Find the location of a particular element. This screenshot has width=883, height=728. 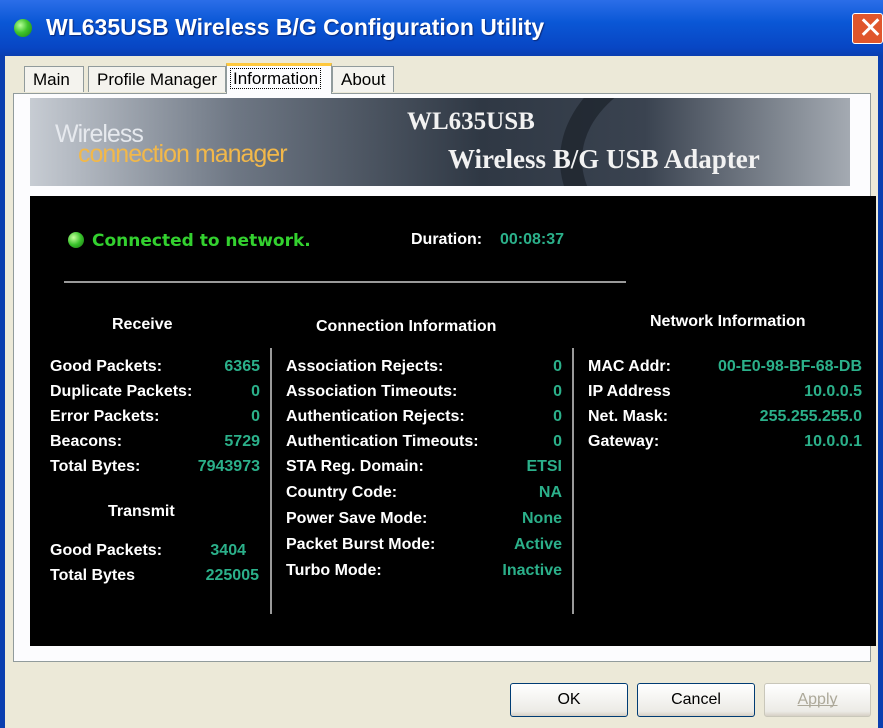

connection-value: Active is located at coordinates (537, 544).